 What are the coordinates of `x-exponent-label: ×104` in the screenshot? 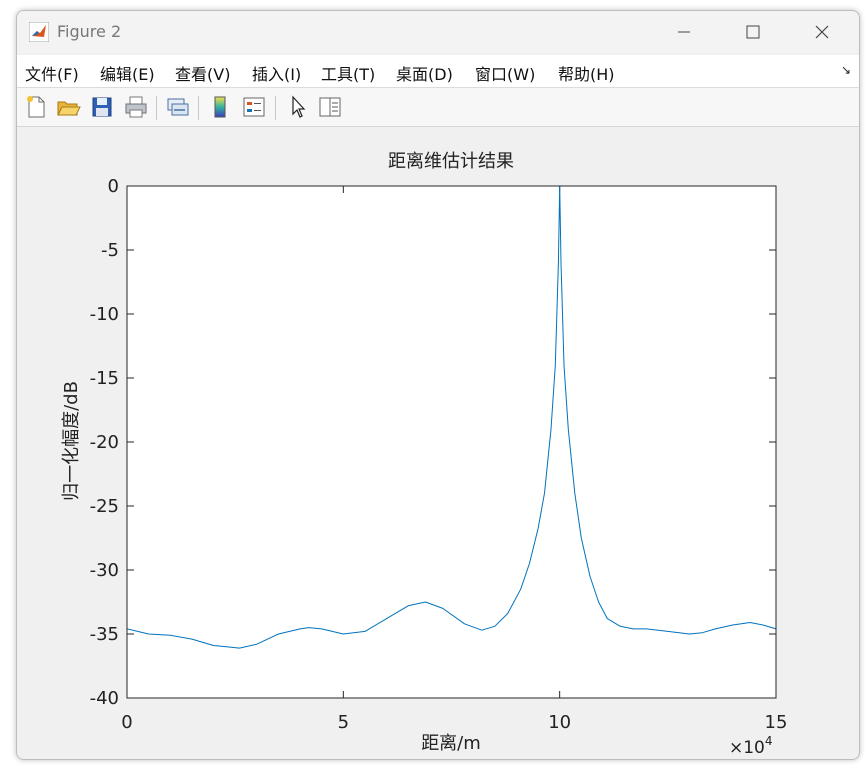 It's located at (751, 746).